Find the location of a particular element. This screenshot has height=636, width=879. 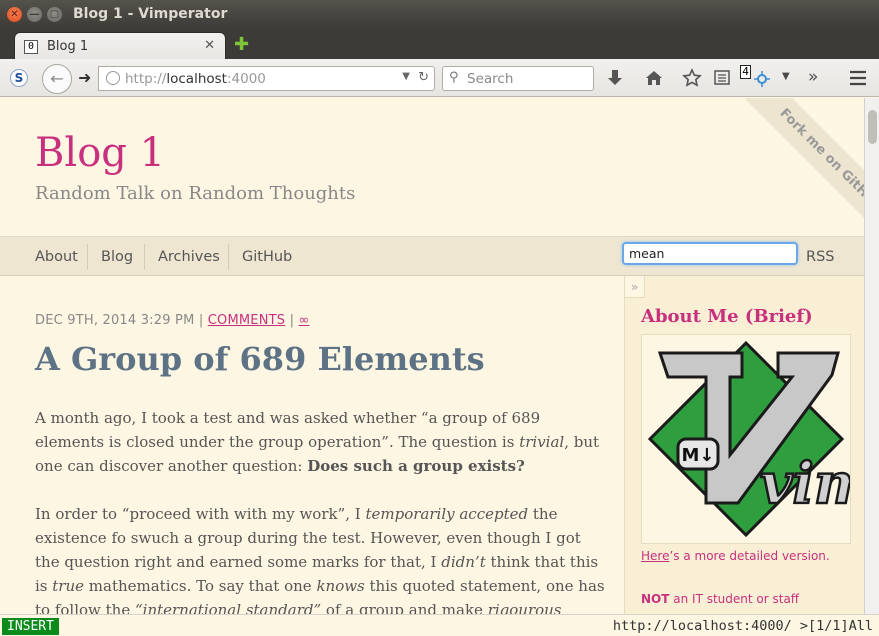

github-ribbon: Fork me on GitHub is located at coordinates (797, 173).